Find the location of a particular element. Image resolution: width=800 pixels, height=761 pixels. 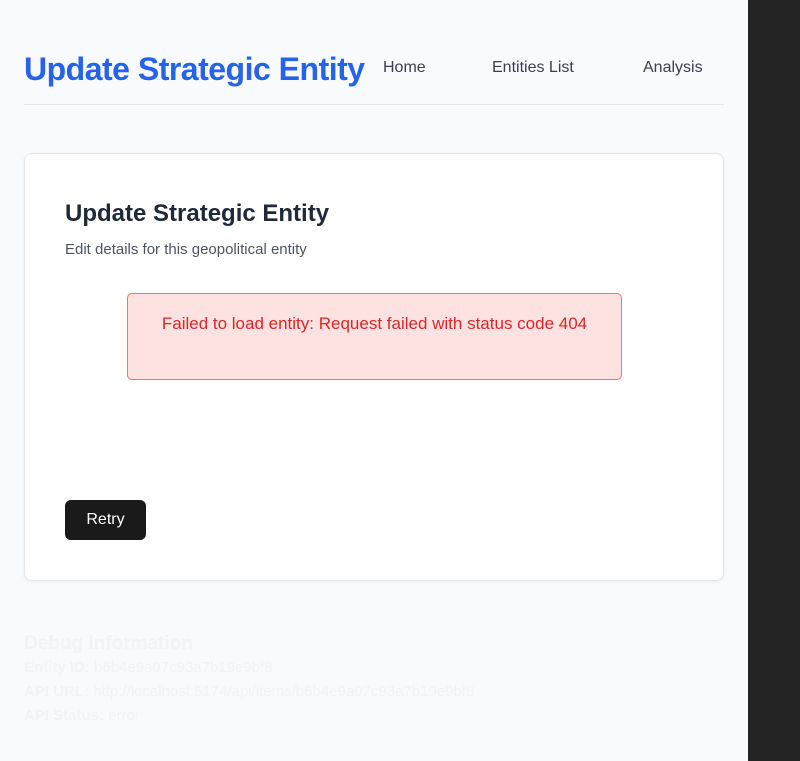

debug-entity-id-label: Entity ID: is located at coordinates (57, 667).